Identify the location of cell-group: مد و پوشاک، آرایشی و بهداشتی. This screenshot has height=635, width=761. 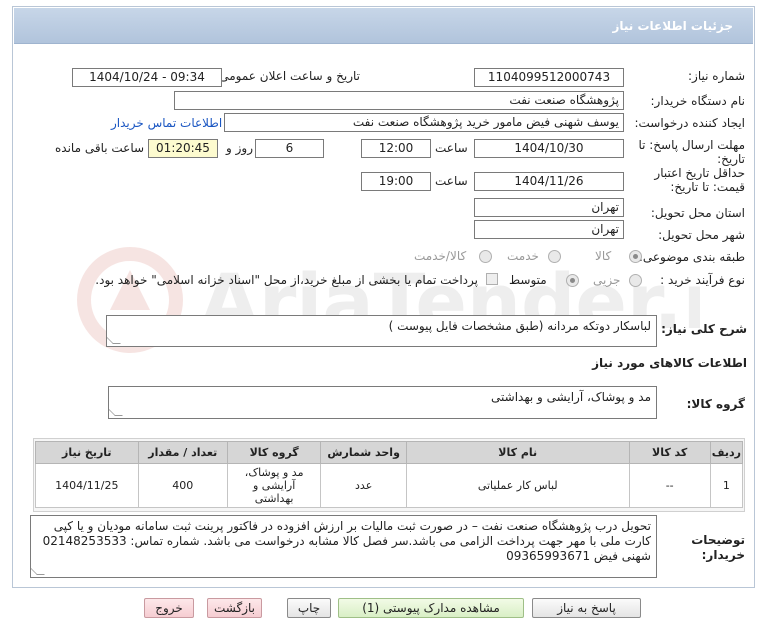
(274, 485).